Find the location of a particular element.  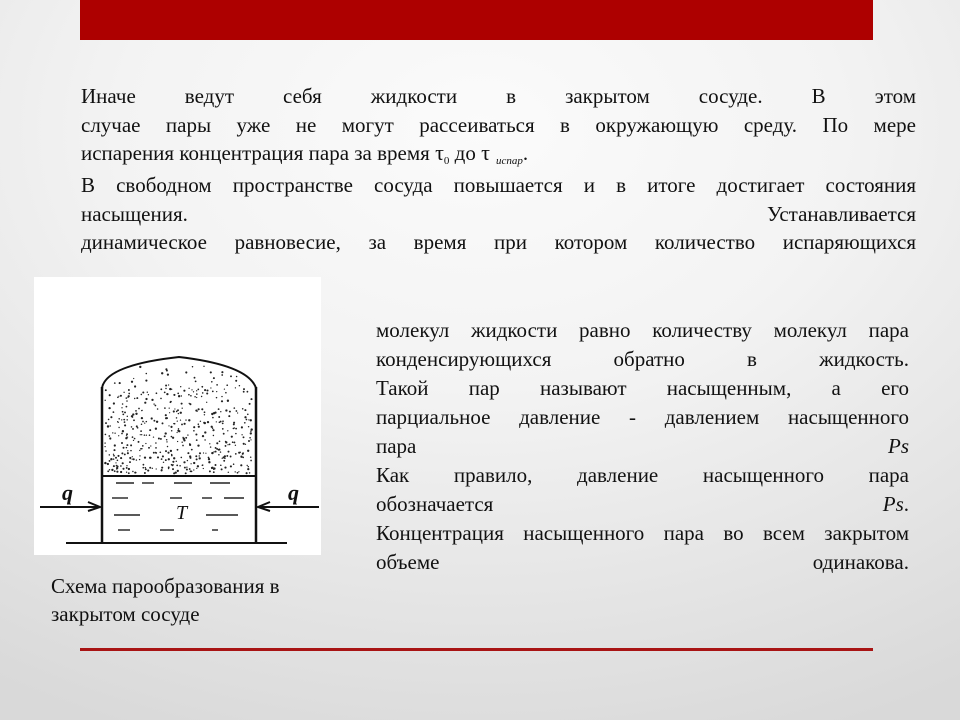

vessel-dome is located at coordinates (179, 372).